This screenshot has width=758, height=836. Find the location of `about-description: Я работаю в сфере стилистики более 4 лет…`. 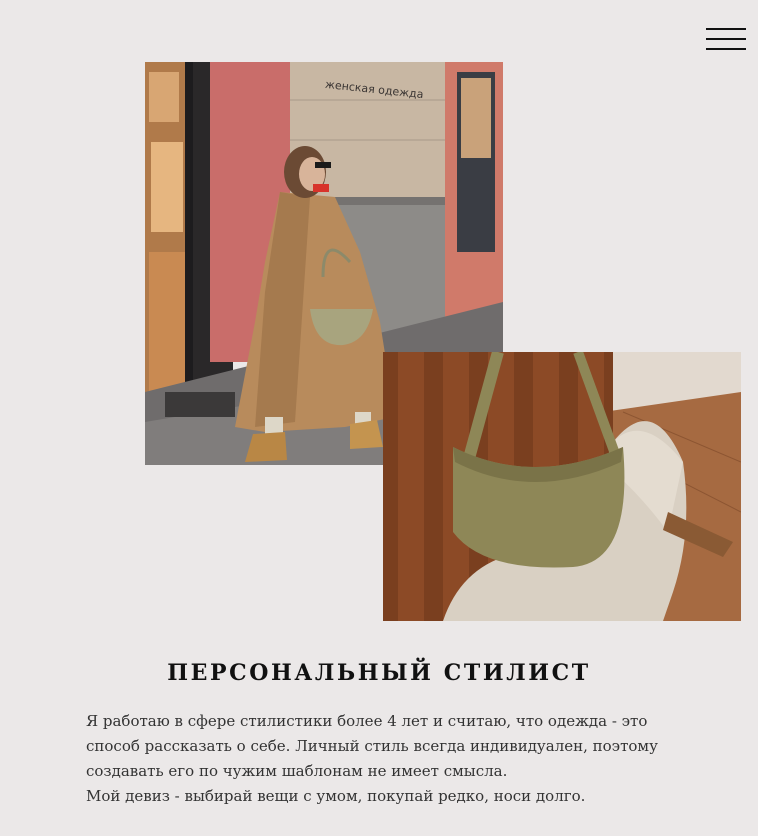

about-description: Я работаю в сфере стилистики более 4 лет… is located at coordinates (386, 759).